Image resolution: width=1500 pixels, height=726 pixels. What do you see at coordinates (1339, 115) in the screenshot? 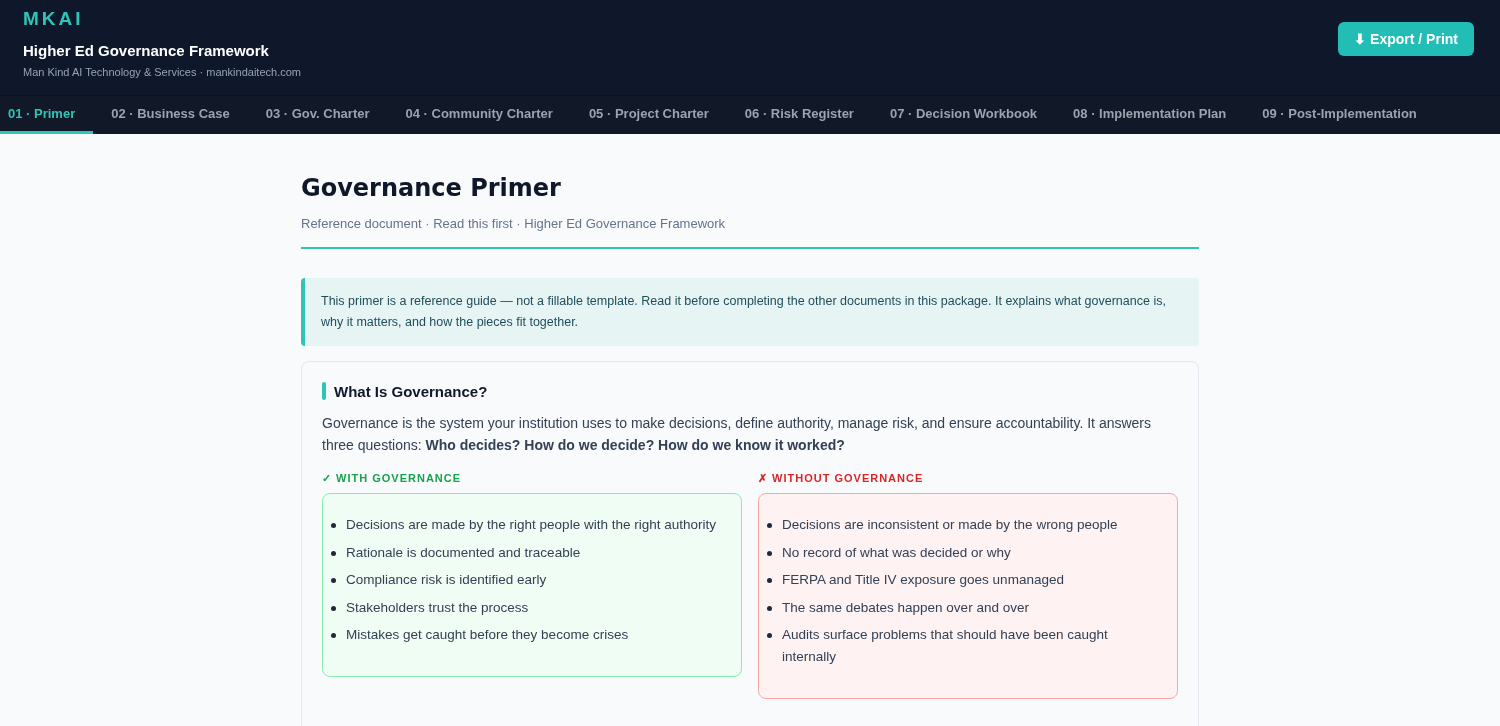
I see `nav-tab: 09 · Post-Implementation` at bounding box center [1339, 115].